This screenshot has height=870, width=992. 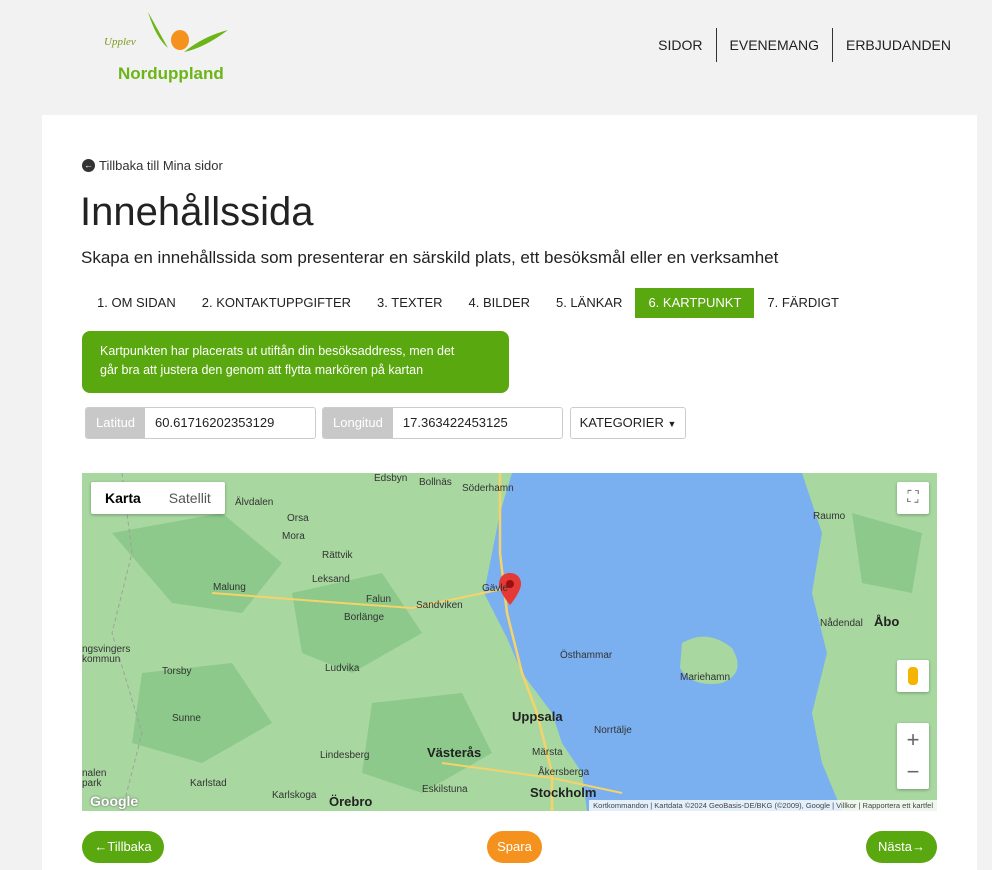 What do you see at coordinates (120, 42) in the screenshot?
I see `logo-script-text: Upplev` at bounding box center [120, 42].